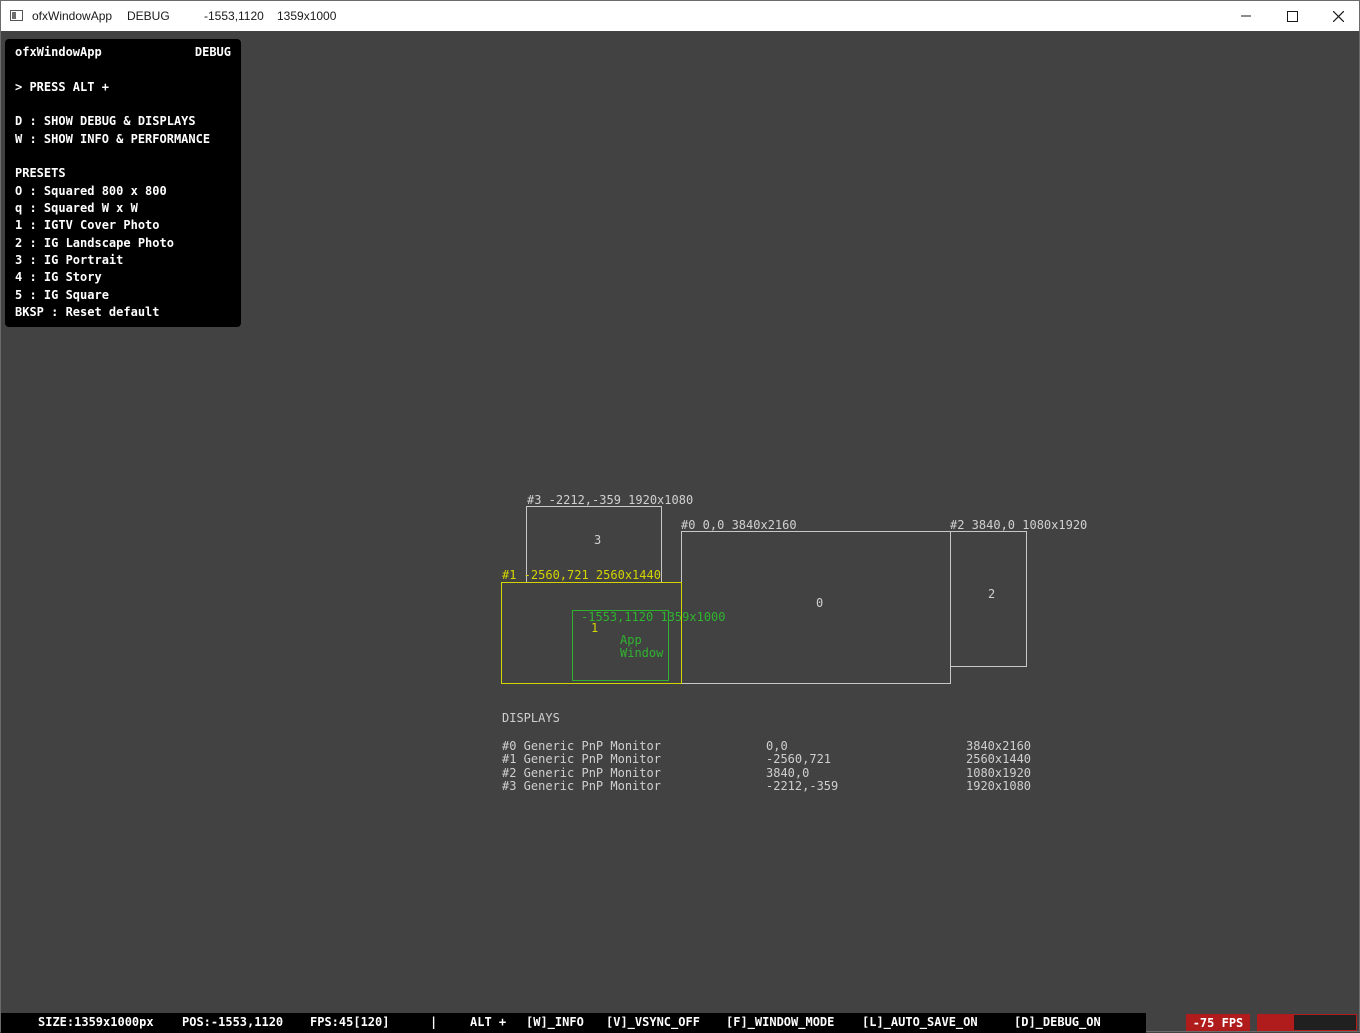  Describe the element at coordinates (631, 640) in the screenshot. I see `app-window-text-1: App` at that location.